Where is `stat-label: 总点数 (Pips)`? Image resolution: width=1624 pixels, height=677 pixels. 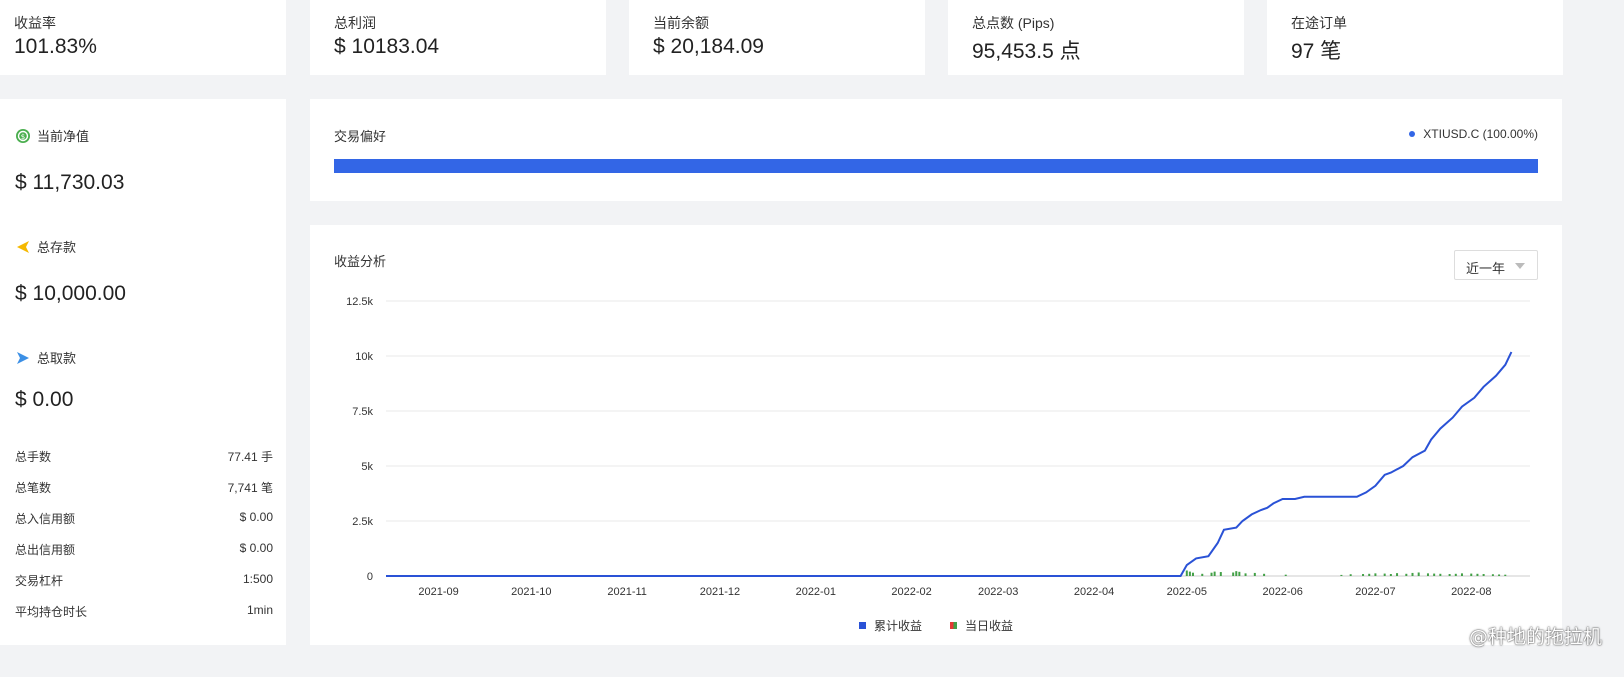
stat-label: 总点数 (Pips) is located at coordinates (1013, 23).